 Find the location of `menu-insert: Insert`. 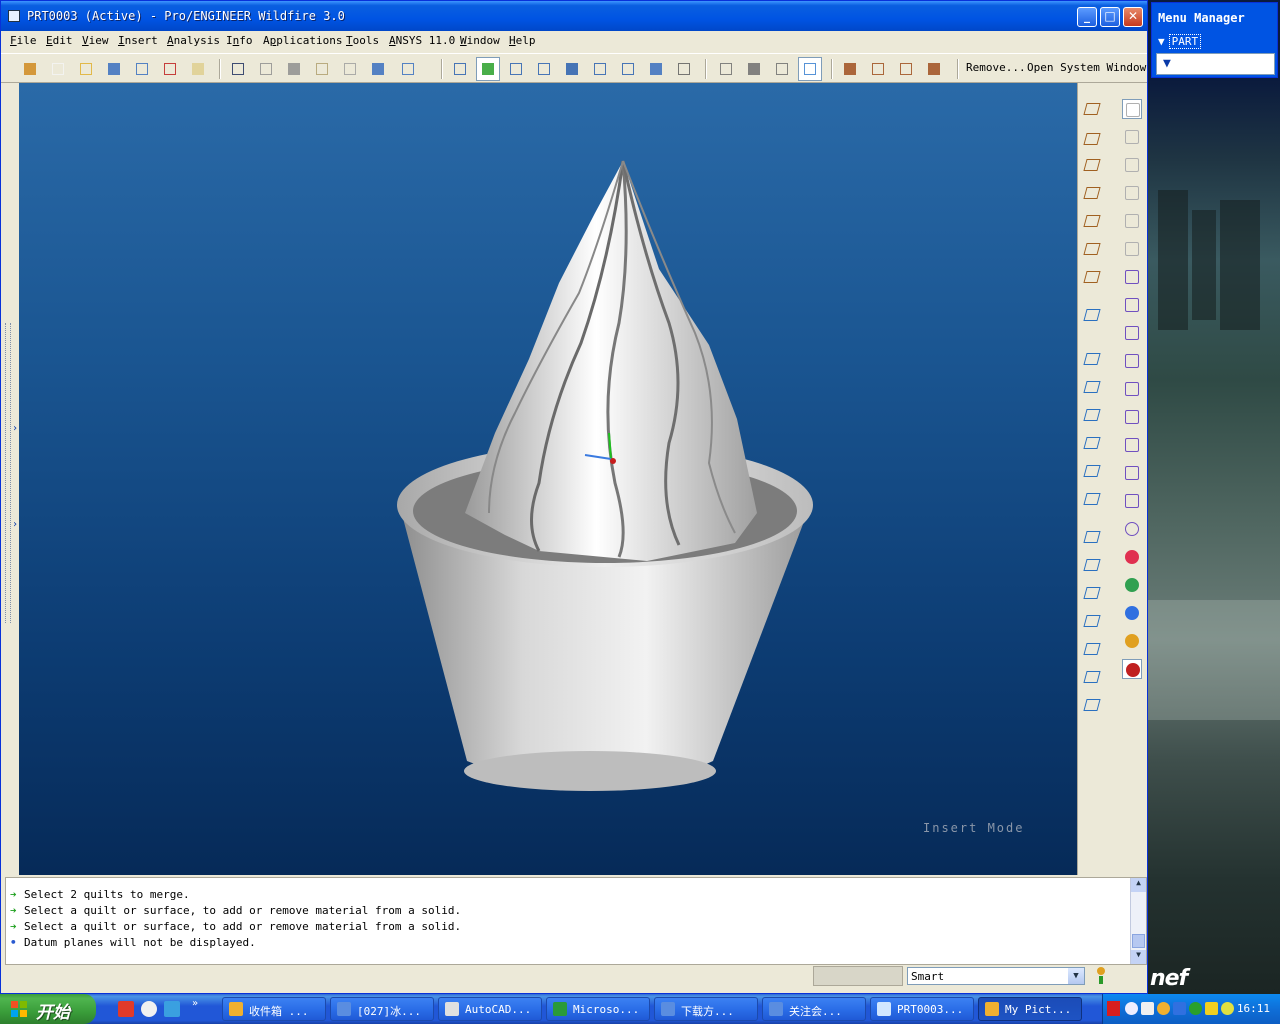

menu-insert: Insert is located at coordinates (138, 40).